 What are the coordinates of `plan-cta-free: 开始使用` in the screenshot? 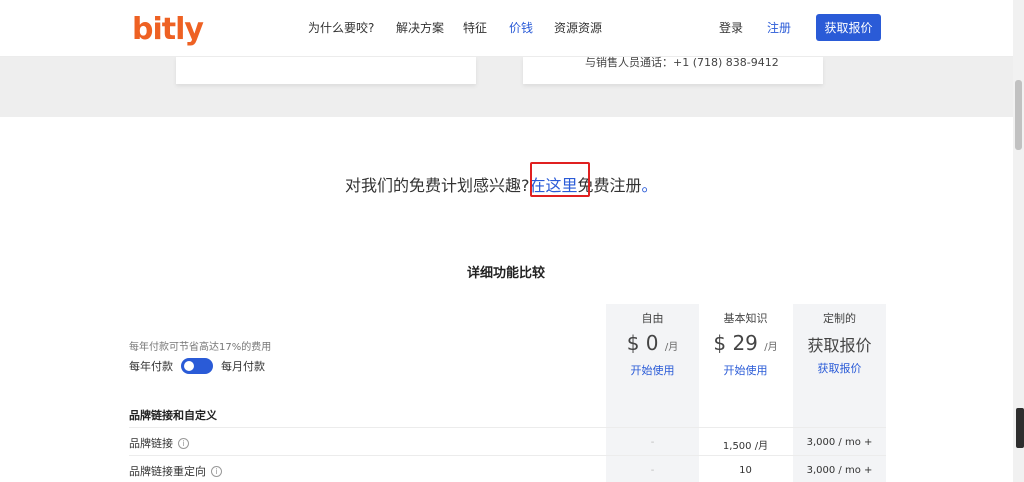 It's located at (652, 370).